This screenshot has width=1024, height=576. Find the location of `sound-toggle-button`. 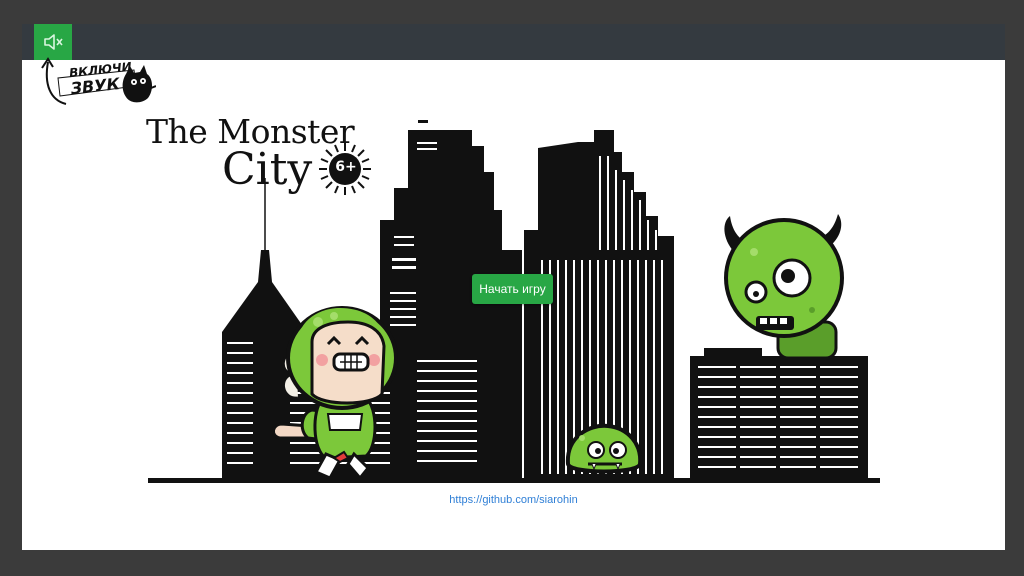

sound-toggle-button is located at coordinates (53, 42).